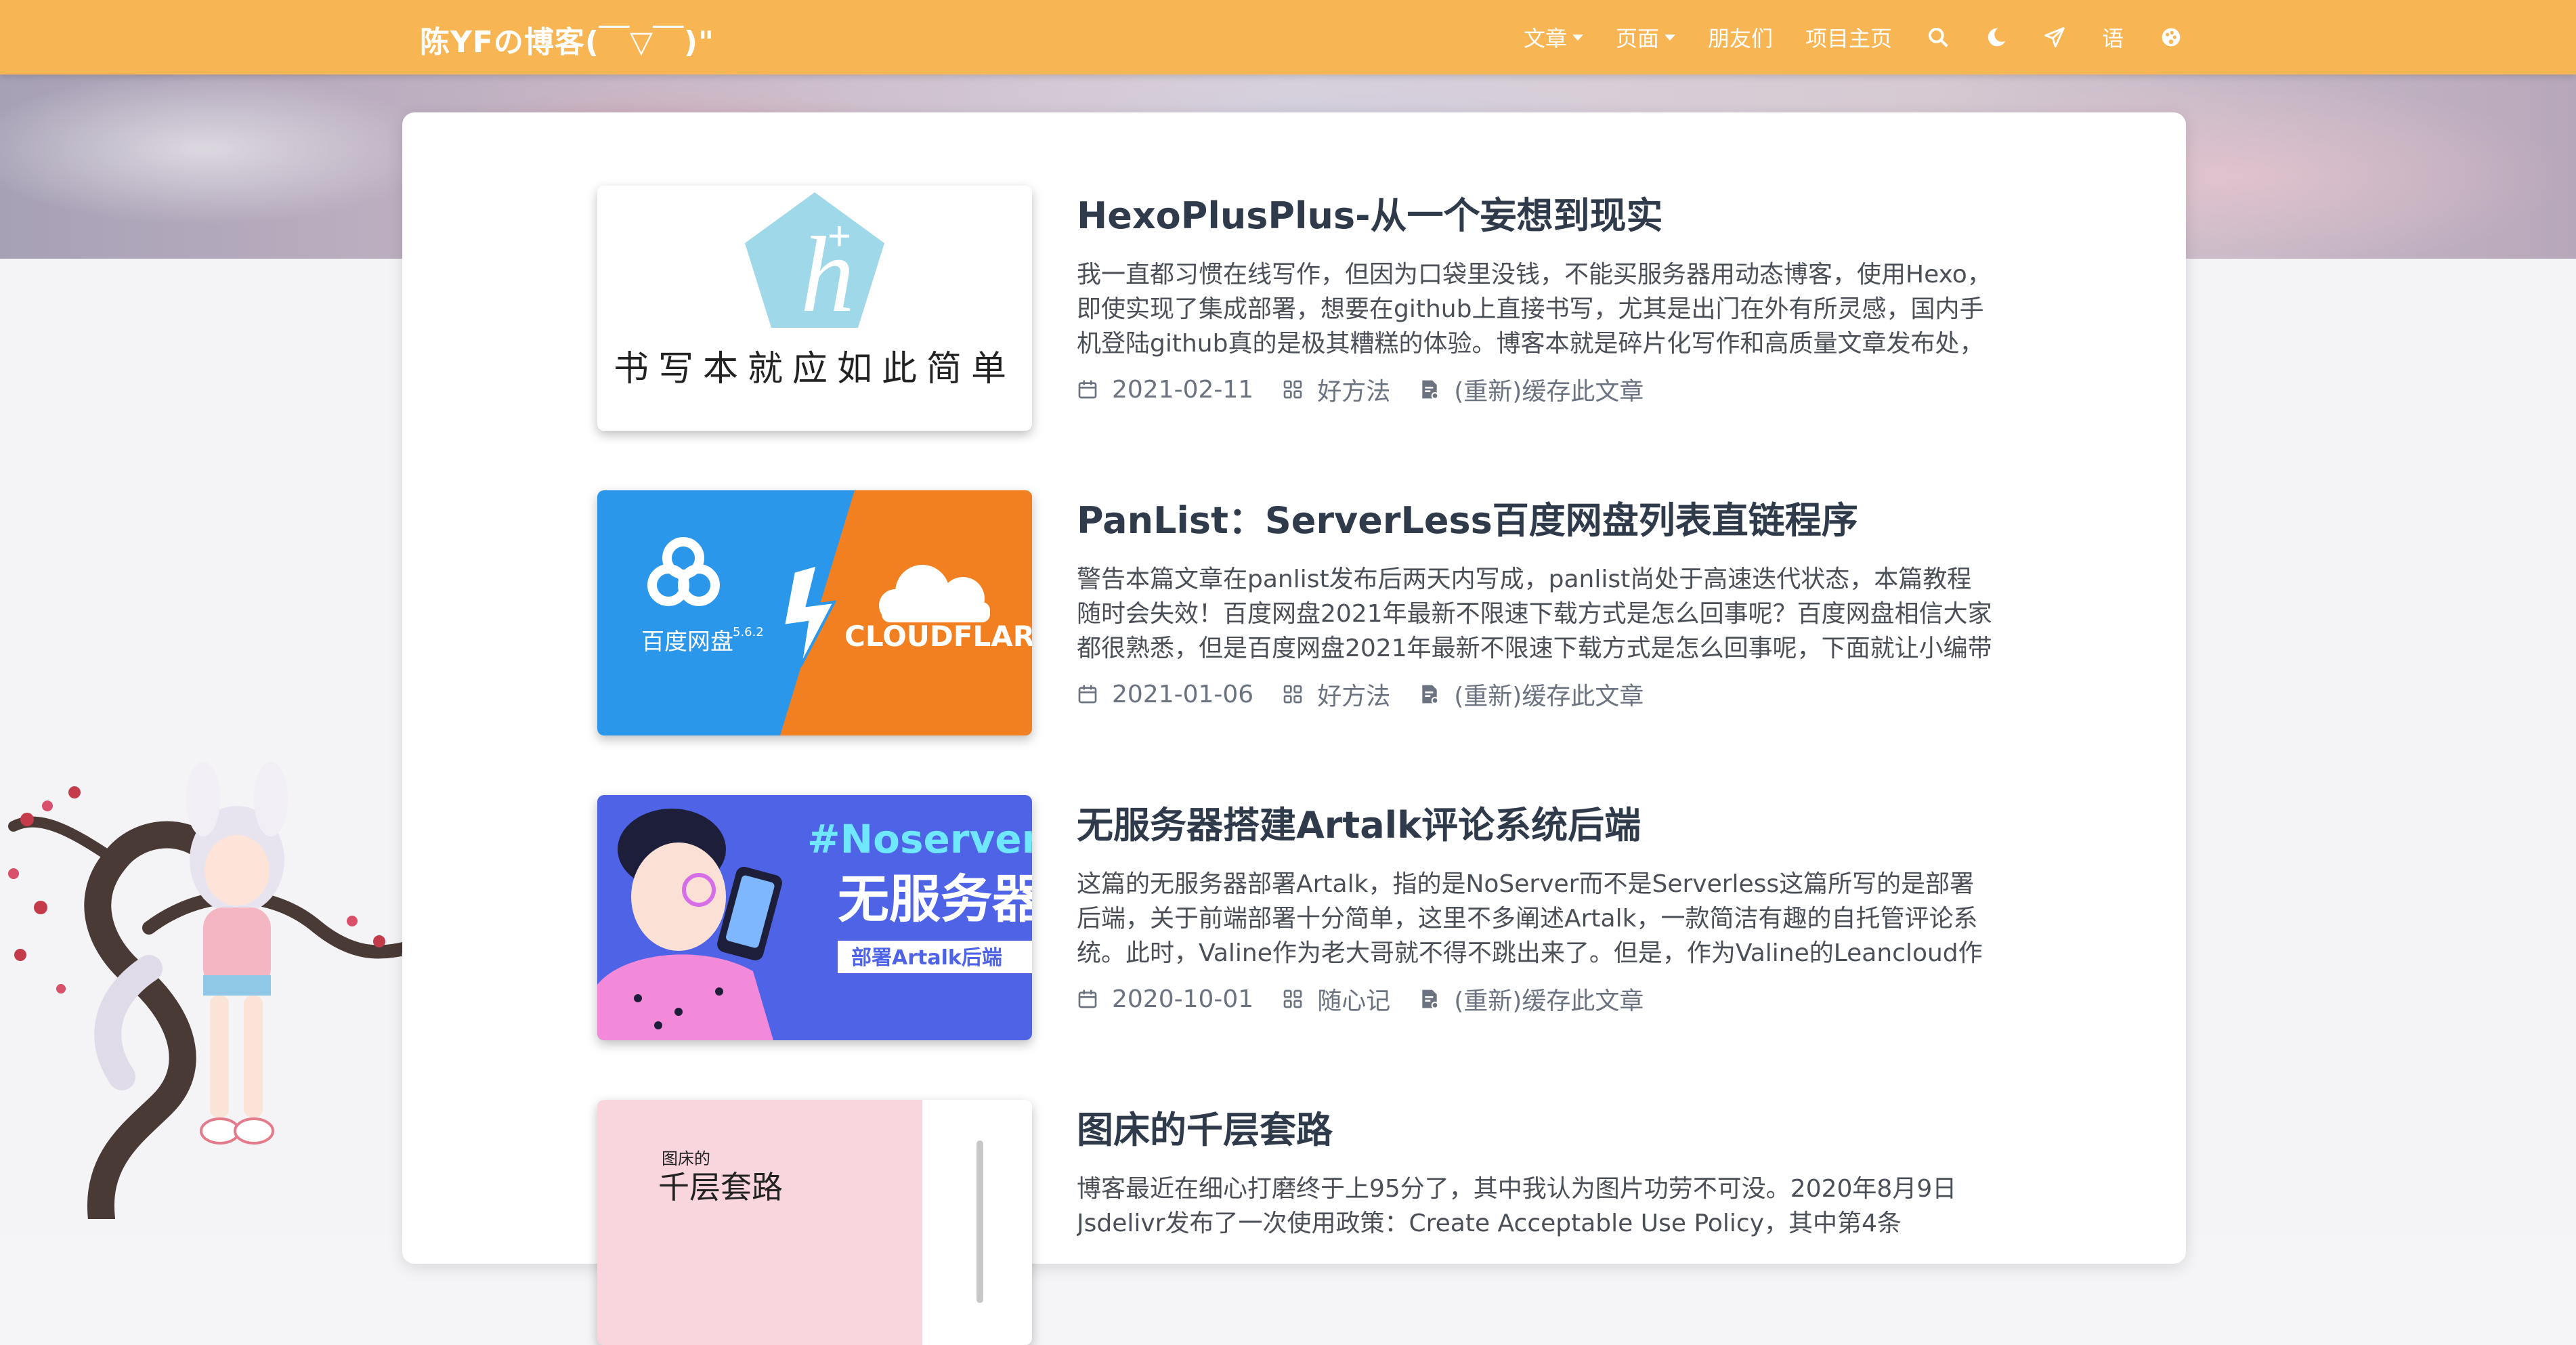  What do you see at coordinates (686, 1158) in the screenshot?
I see `thumbnail-small-text: 图床的` at bounding box center [686, 1158].